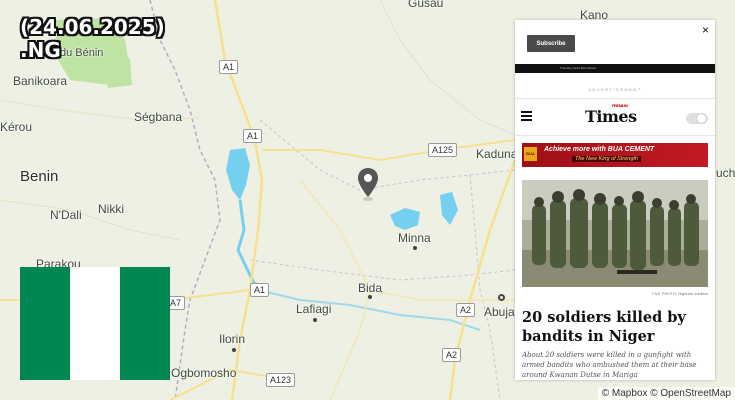  I want to click on place-abuja: Abuja, so click(499, 312).